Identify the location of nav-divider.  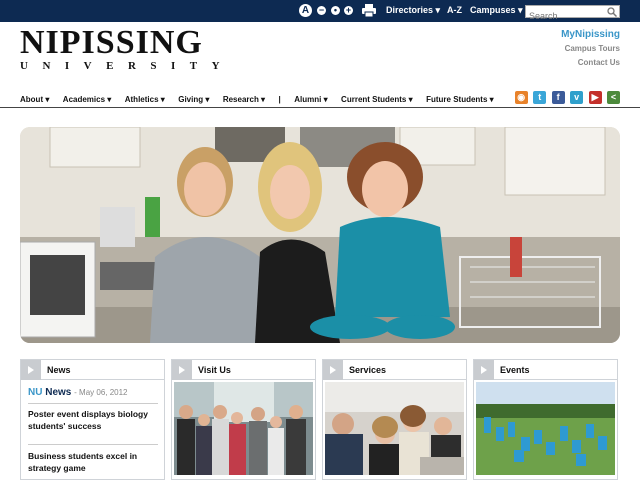
(320, 107).